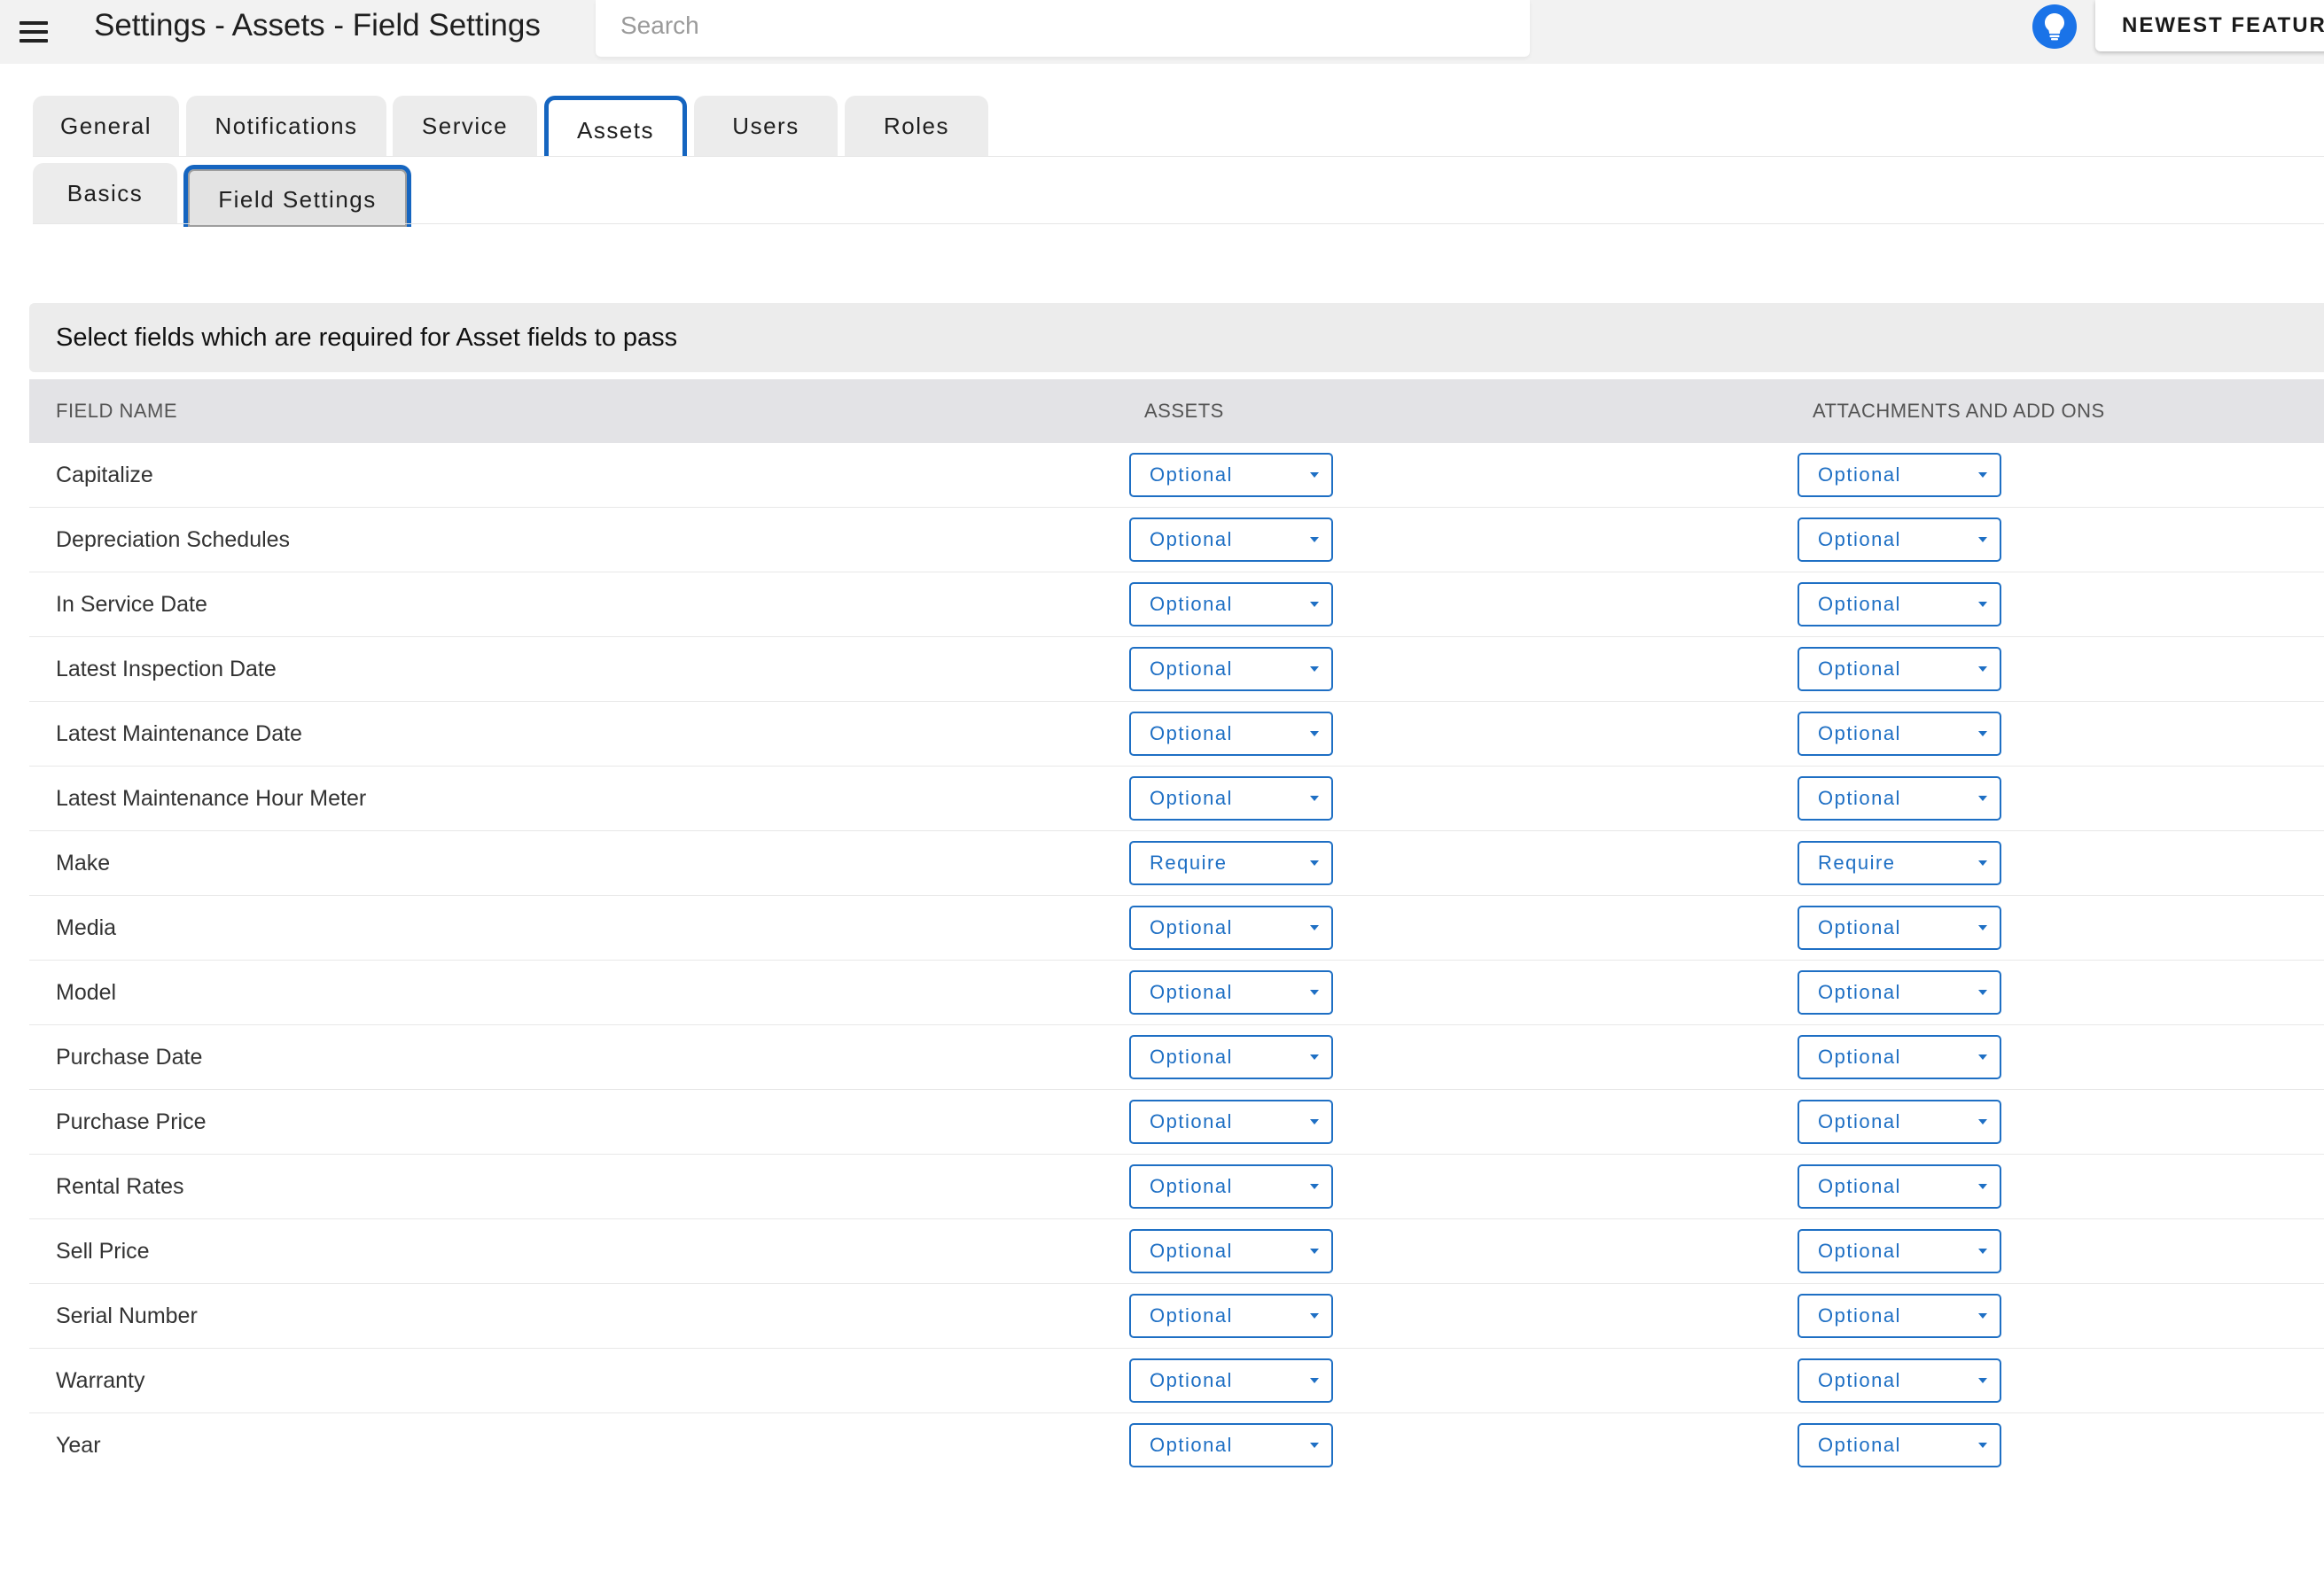  I want to click on search-input, so click(1063, 25).